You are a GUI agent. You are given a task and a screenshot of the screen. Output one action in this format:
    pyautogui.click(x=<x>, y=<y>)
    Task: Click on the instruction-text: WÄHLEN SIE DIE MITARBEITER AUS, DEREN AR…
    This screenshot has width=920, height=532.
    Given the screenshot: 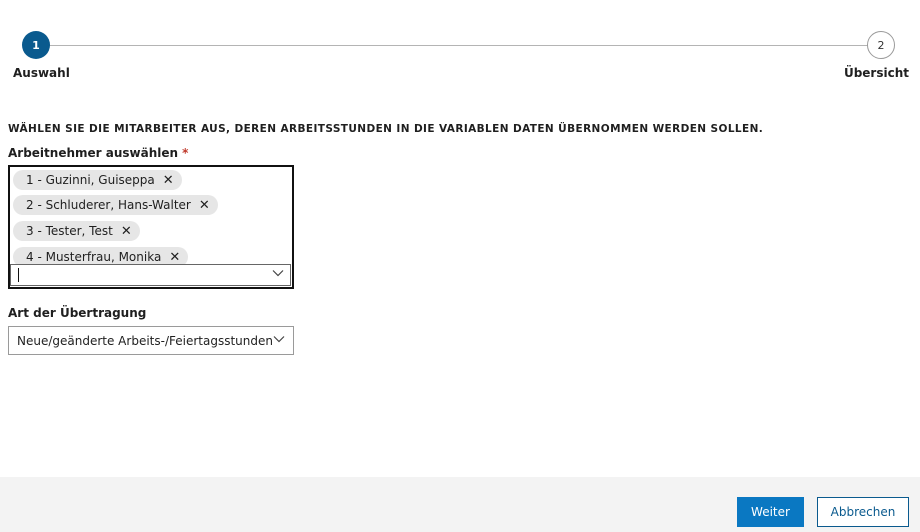 What is the action you would take?
    pyautogui.click(x=386, y=129)
    